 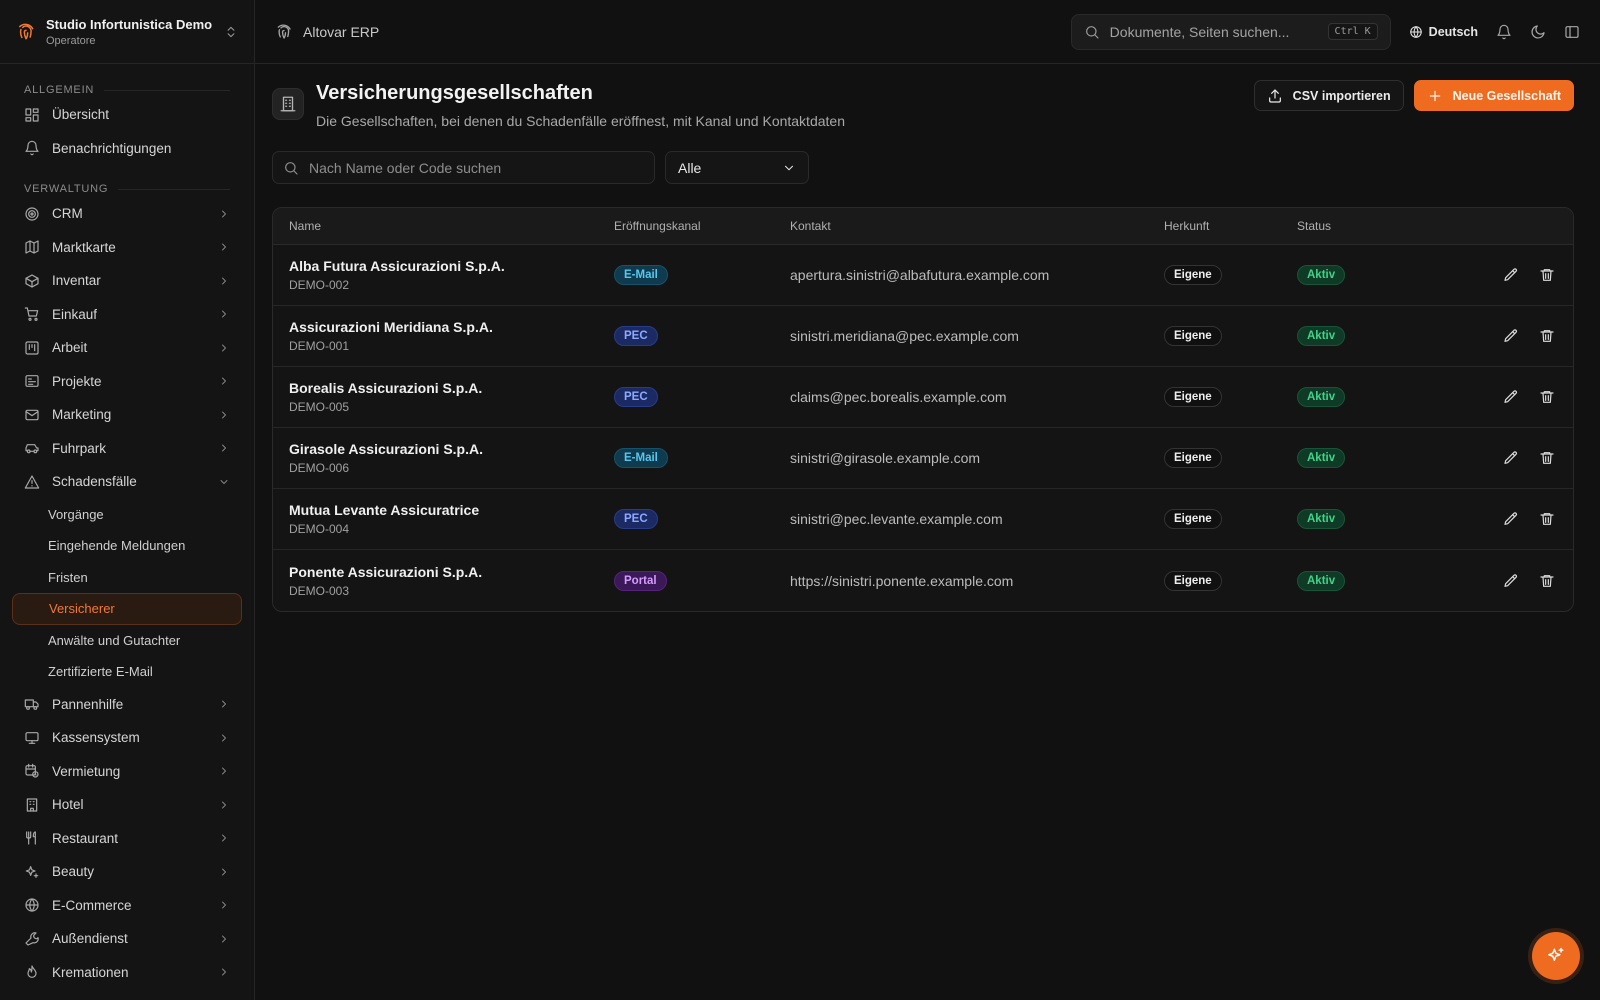 What do you see at coordinates (68, 805) in the screenshot?
I see `sidebar-item-label: Hotel` at bounding box center [68, 805].